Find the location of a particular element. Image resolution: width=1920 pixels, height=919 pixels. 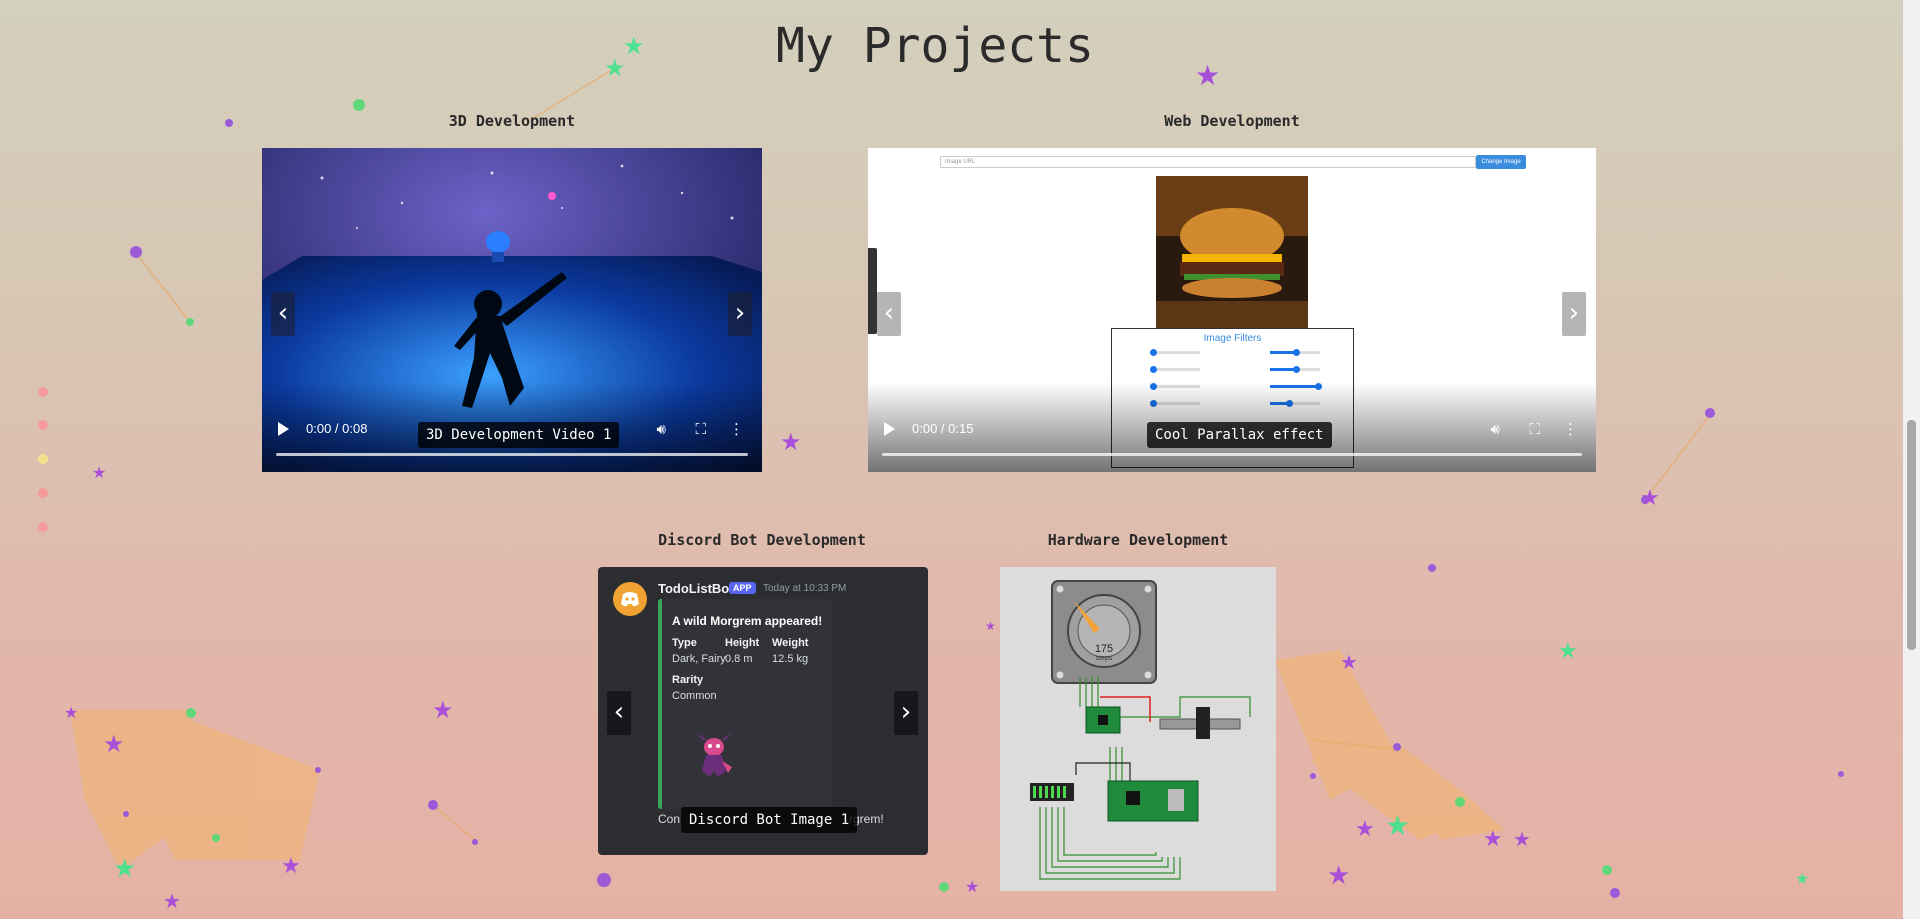

discord-logo-icon is located at coordinates (630, 599).